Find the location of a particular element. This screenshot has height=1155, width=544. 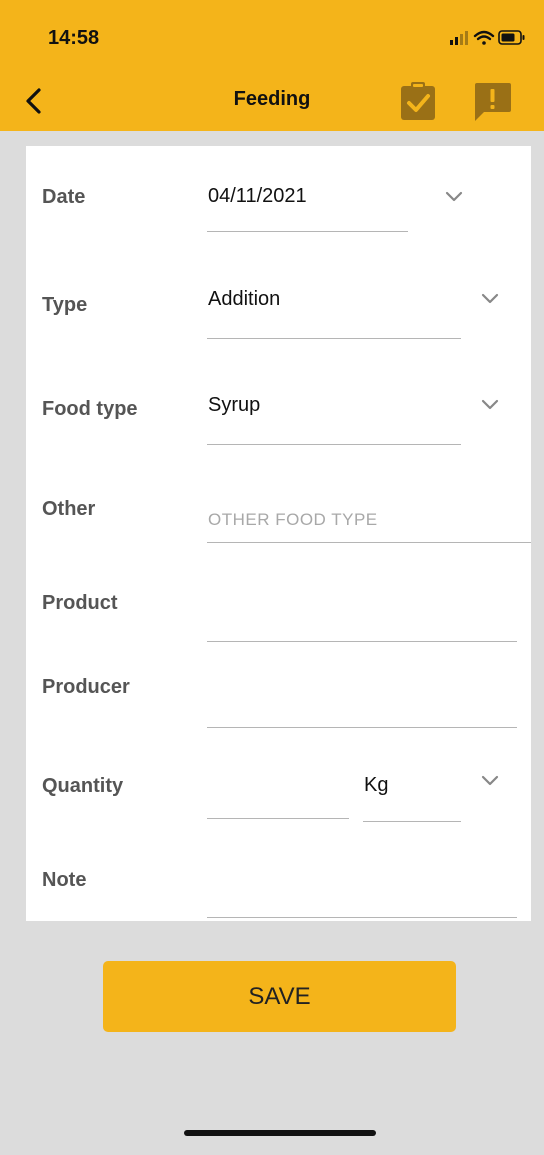

page-title: Feeding is located at coordinates (272, 99).